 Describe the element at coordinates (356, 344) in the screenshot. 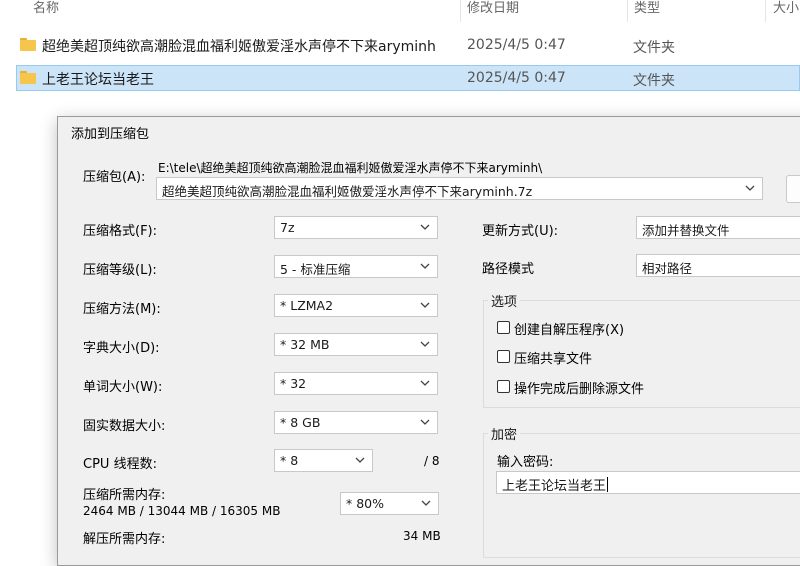

I see `dictionary-select: * 32 MB` at that location.